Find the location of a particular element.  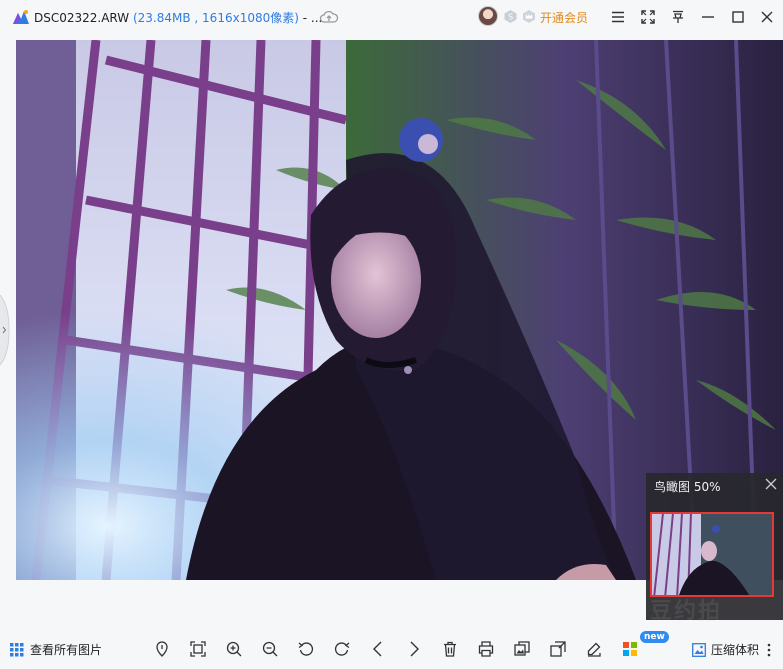

view-all-images-label: 查看所有图片 is located at coordinates (66, 650).